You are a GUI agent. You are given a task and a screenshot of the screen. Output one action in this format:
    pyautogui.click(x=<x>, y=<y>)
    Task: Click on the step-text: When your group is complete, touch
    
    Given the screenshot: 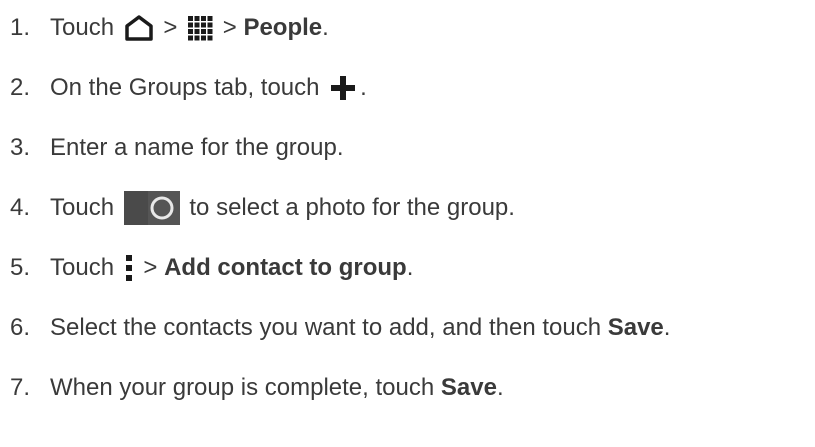 What is the action you would take?
    pyautogui.click(x=245, y=387)
    